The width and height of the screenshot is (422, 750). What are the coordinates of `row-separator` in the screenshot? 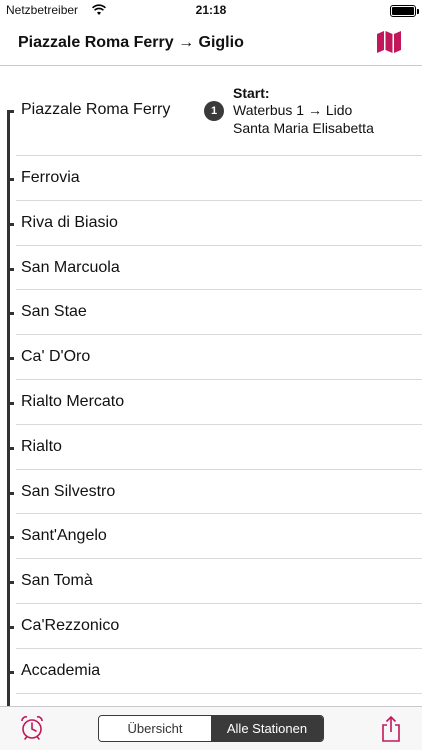 It's located at (219, 693).